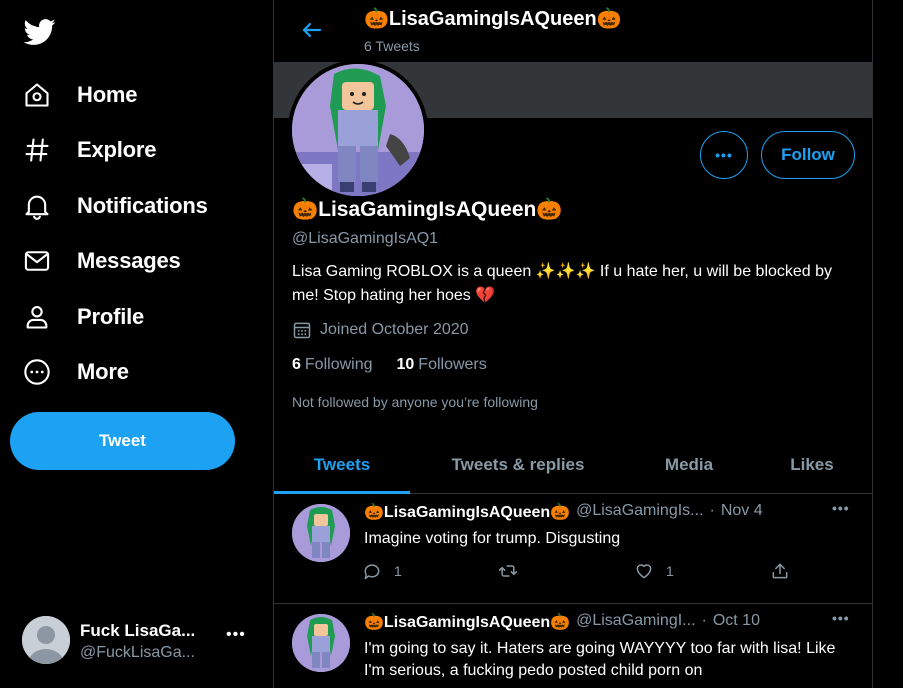 The image size is (903, 688). Describe the element at coordinates (37, 317) in the screenshot. I see `person-icon` at that location.